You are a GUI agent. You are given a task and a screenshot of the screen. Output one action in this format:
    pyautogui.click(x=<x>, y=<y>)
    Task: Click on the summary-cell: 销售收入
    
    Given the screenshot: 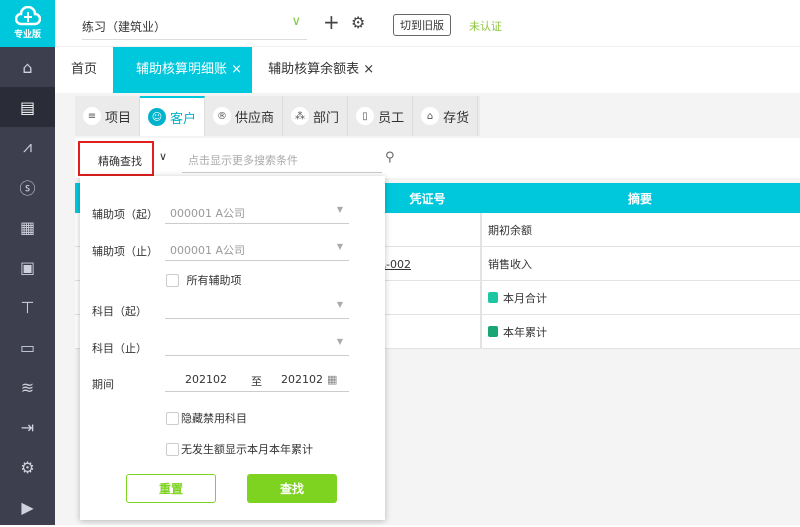 What is the action you would take?
    pyautogui.click(x=640, y=263)
    